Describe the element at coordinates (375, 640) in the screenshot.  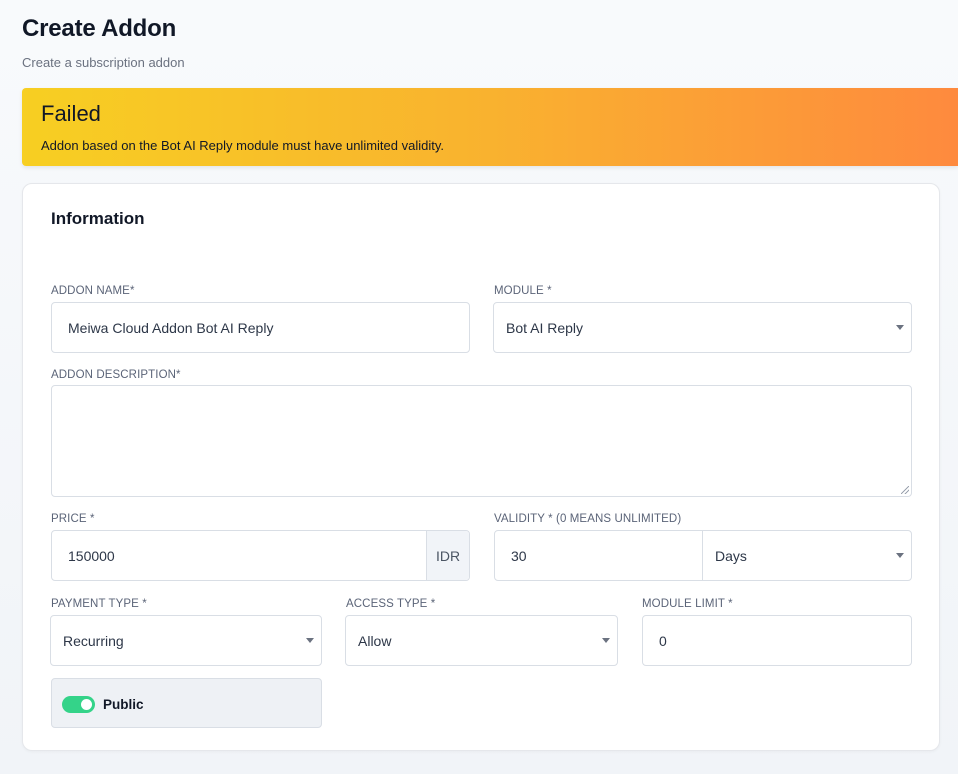
I see `access-type-value: Allow` at that location.